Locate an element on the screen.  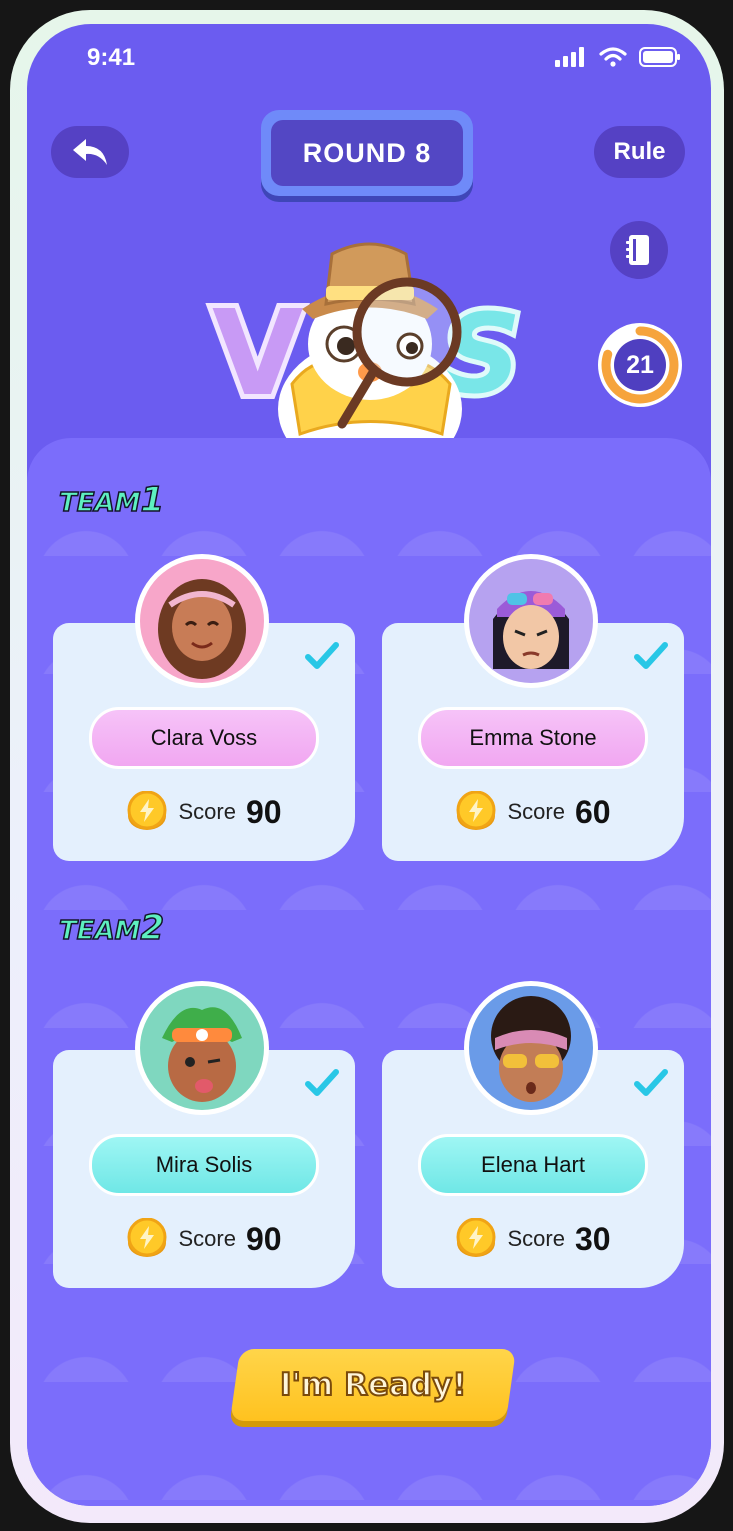
avatar-elena-hart is located at coordinates (531, 1048).